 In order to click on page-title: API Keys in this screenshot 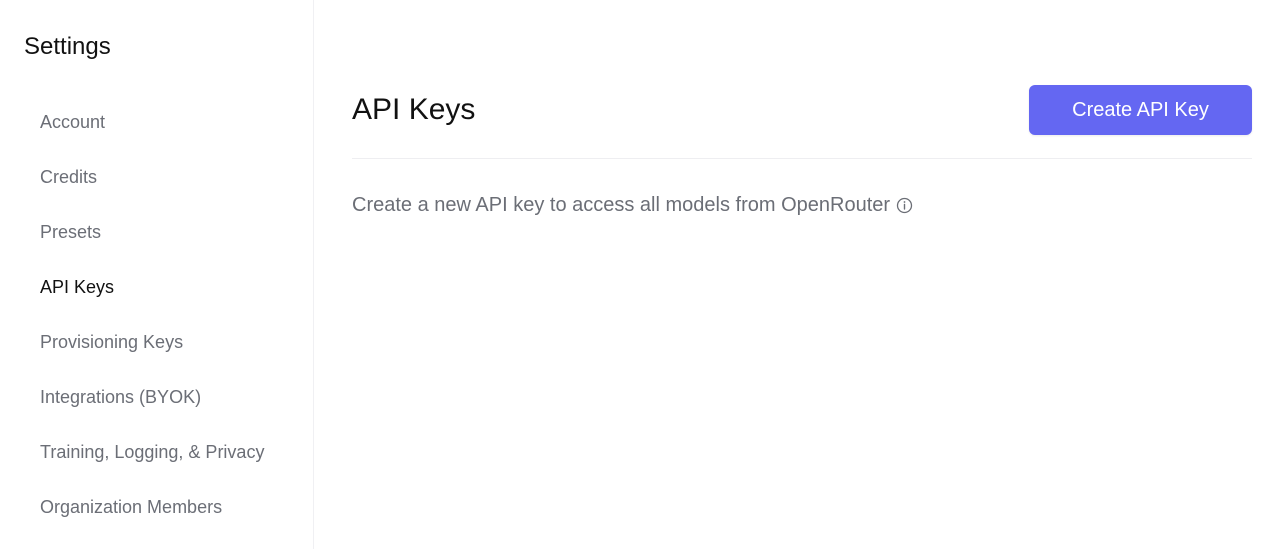, I will do `click(414, 109)`.